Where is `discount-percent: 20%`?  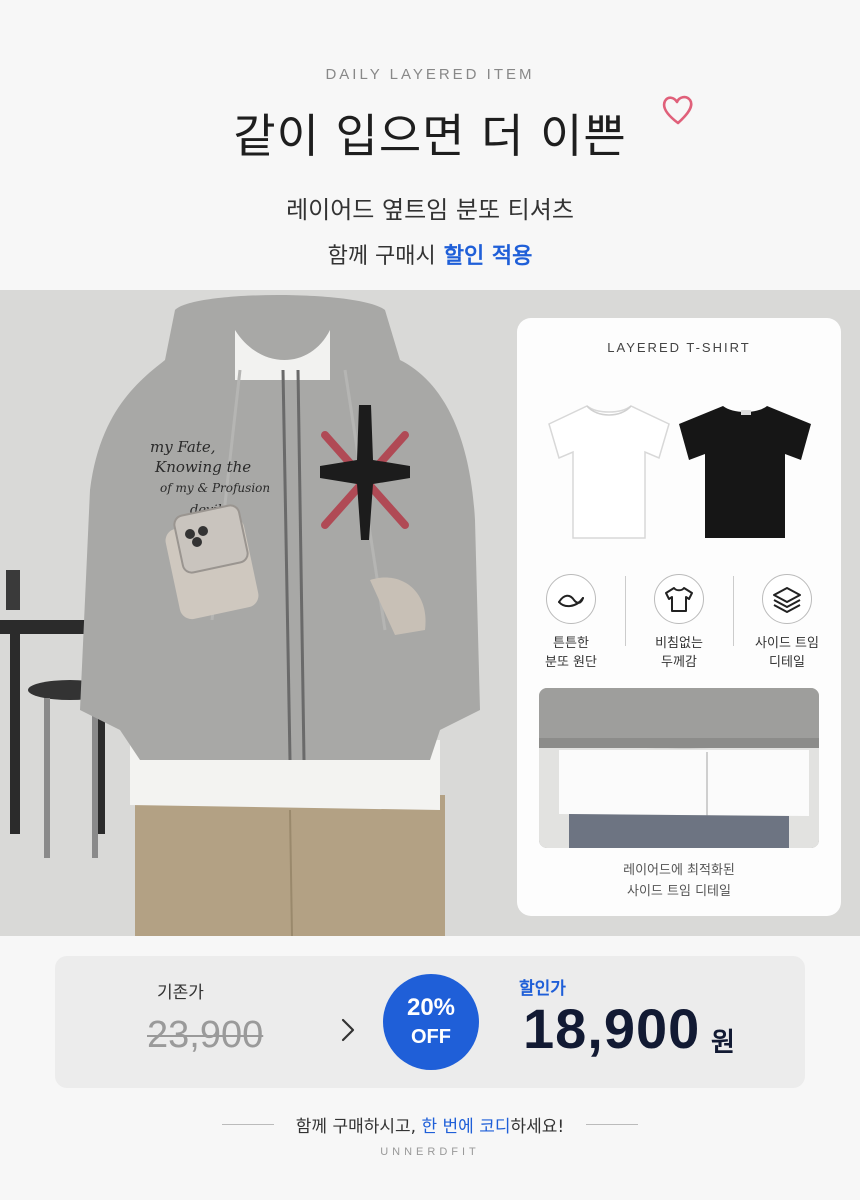
discount-percent: 20% is located at coordinates (431, 1007).